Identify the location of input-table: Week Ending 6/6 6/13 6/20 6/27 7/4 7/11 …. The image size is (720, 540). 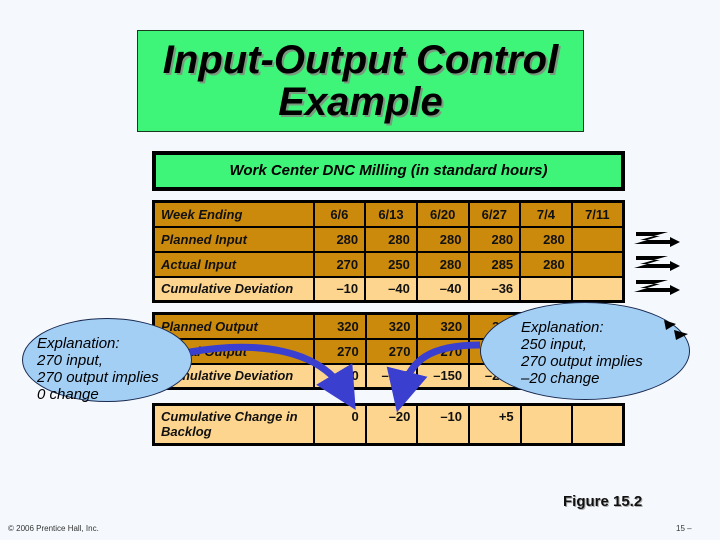
(388, 251).